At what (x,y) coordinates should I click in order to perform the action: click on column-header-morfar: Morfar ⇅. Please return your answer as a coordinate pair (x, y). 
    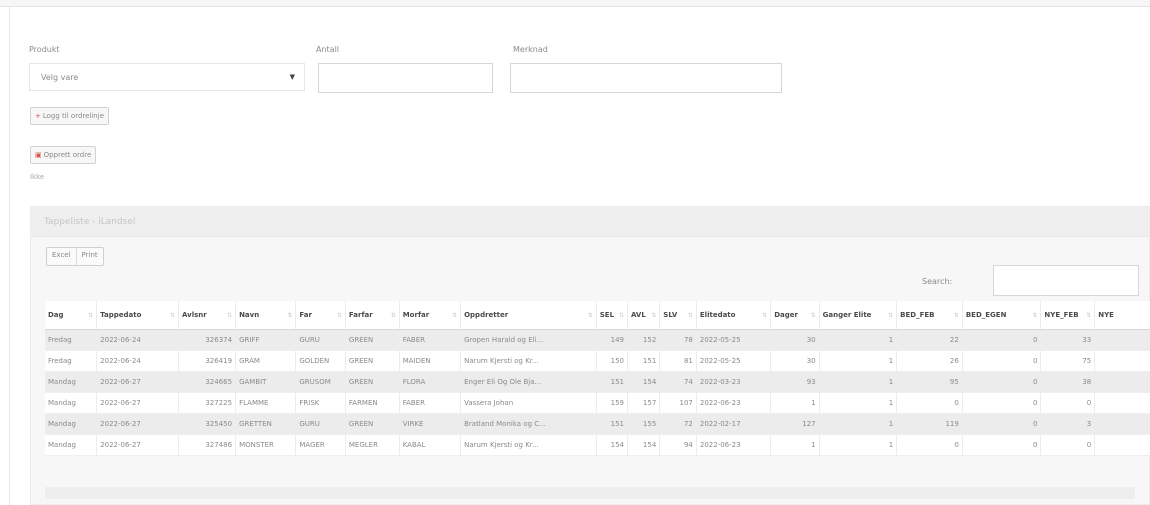
    Looking at the image, I should click on (430, 315).